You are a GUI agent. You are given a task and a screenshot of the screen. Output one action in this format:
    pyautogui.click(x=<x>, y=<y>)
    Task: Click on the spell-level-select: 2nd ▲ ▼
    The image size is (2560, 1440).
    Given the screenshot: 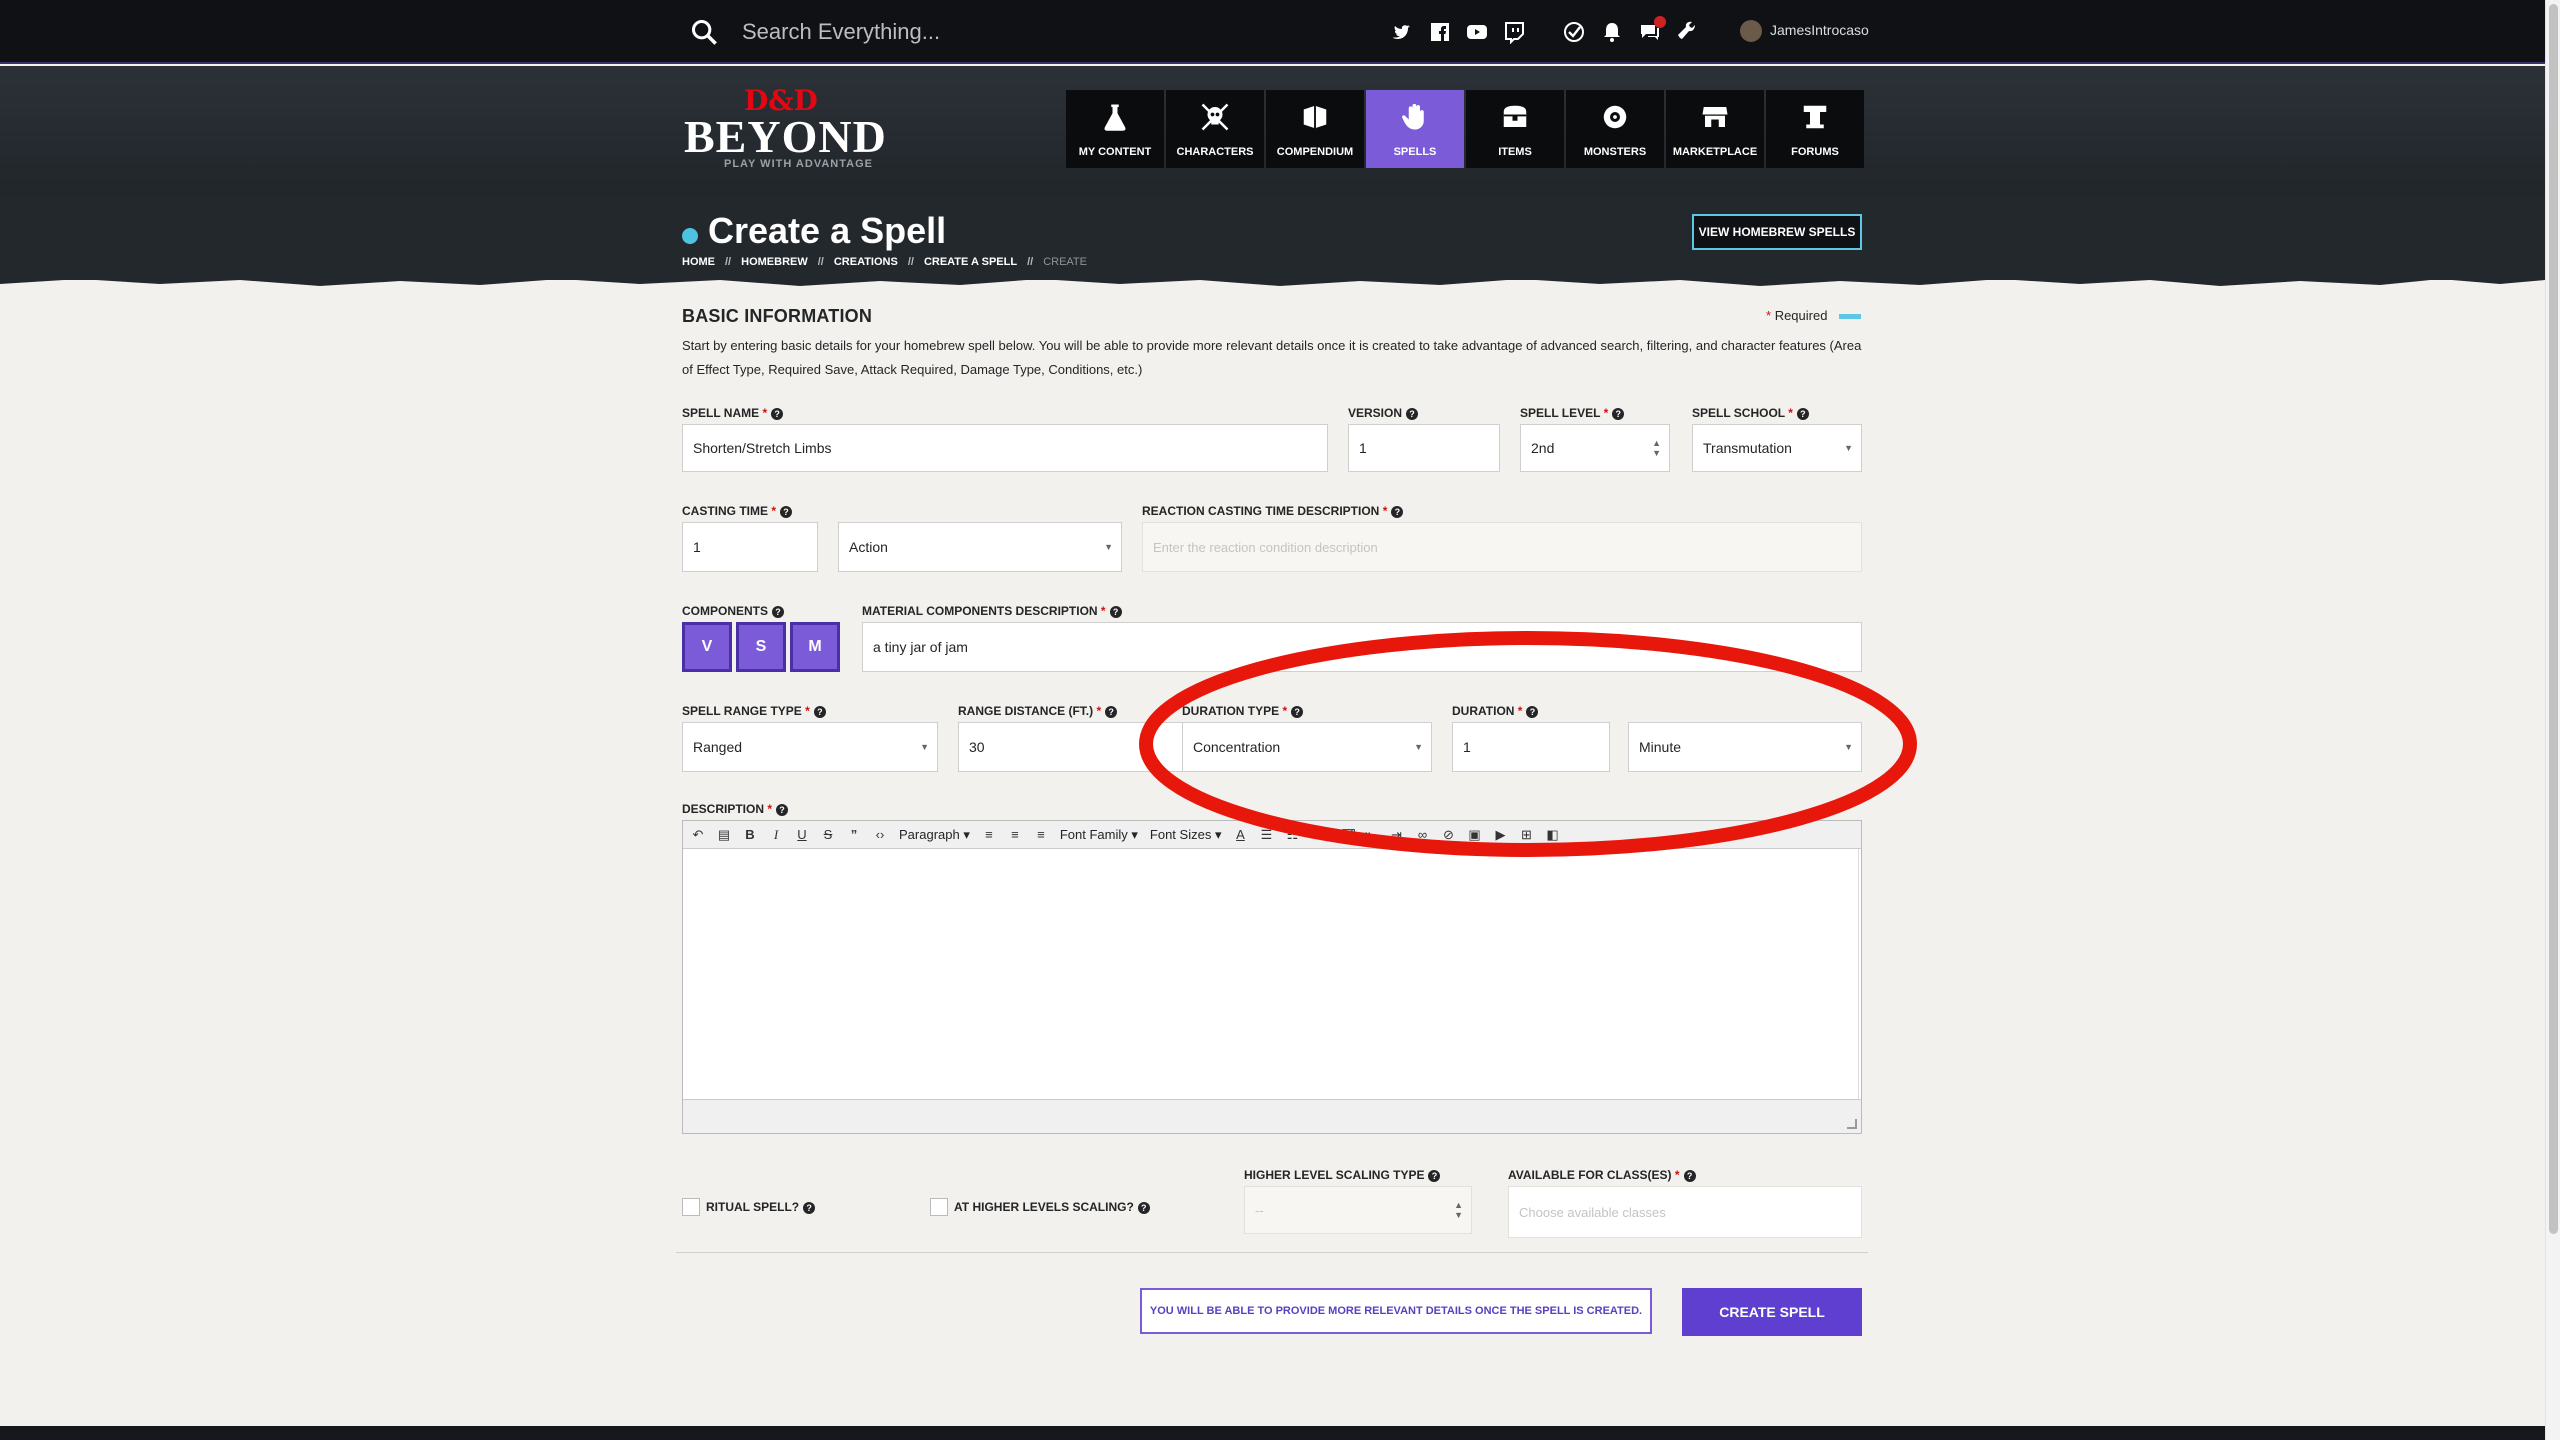 What is the action you would take?
    pyautogui.click(x=1595, y=448)
    